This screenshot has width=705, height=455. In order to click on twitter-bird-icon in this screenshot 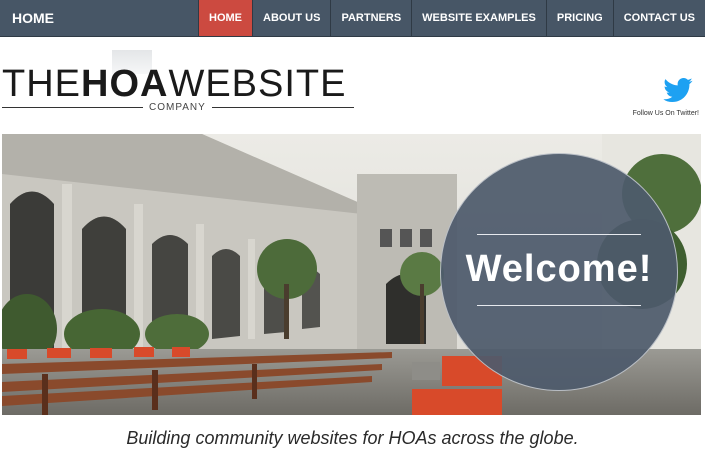, I will do `click(678, 90)`.